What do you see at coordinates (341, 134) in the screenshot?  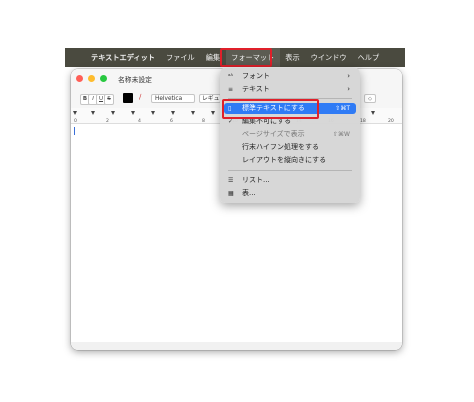 I see `menu-shortcut: ⇧⌘W` at bounding box center [341, 134].